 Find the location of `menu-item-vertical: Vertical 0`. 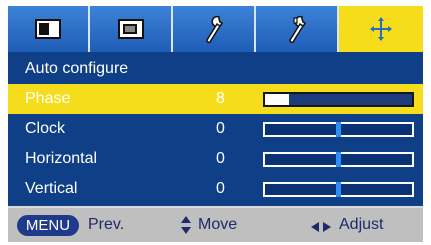

menu-item-vertical: Vertical 0 is located at coordinates (215, 189).